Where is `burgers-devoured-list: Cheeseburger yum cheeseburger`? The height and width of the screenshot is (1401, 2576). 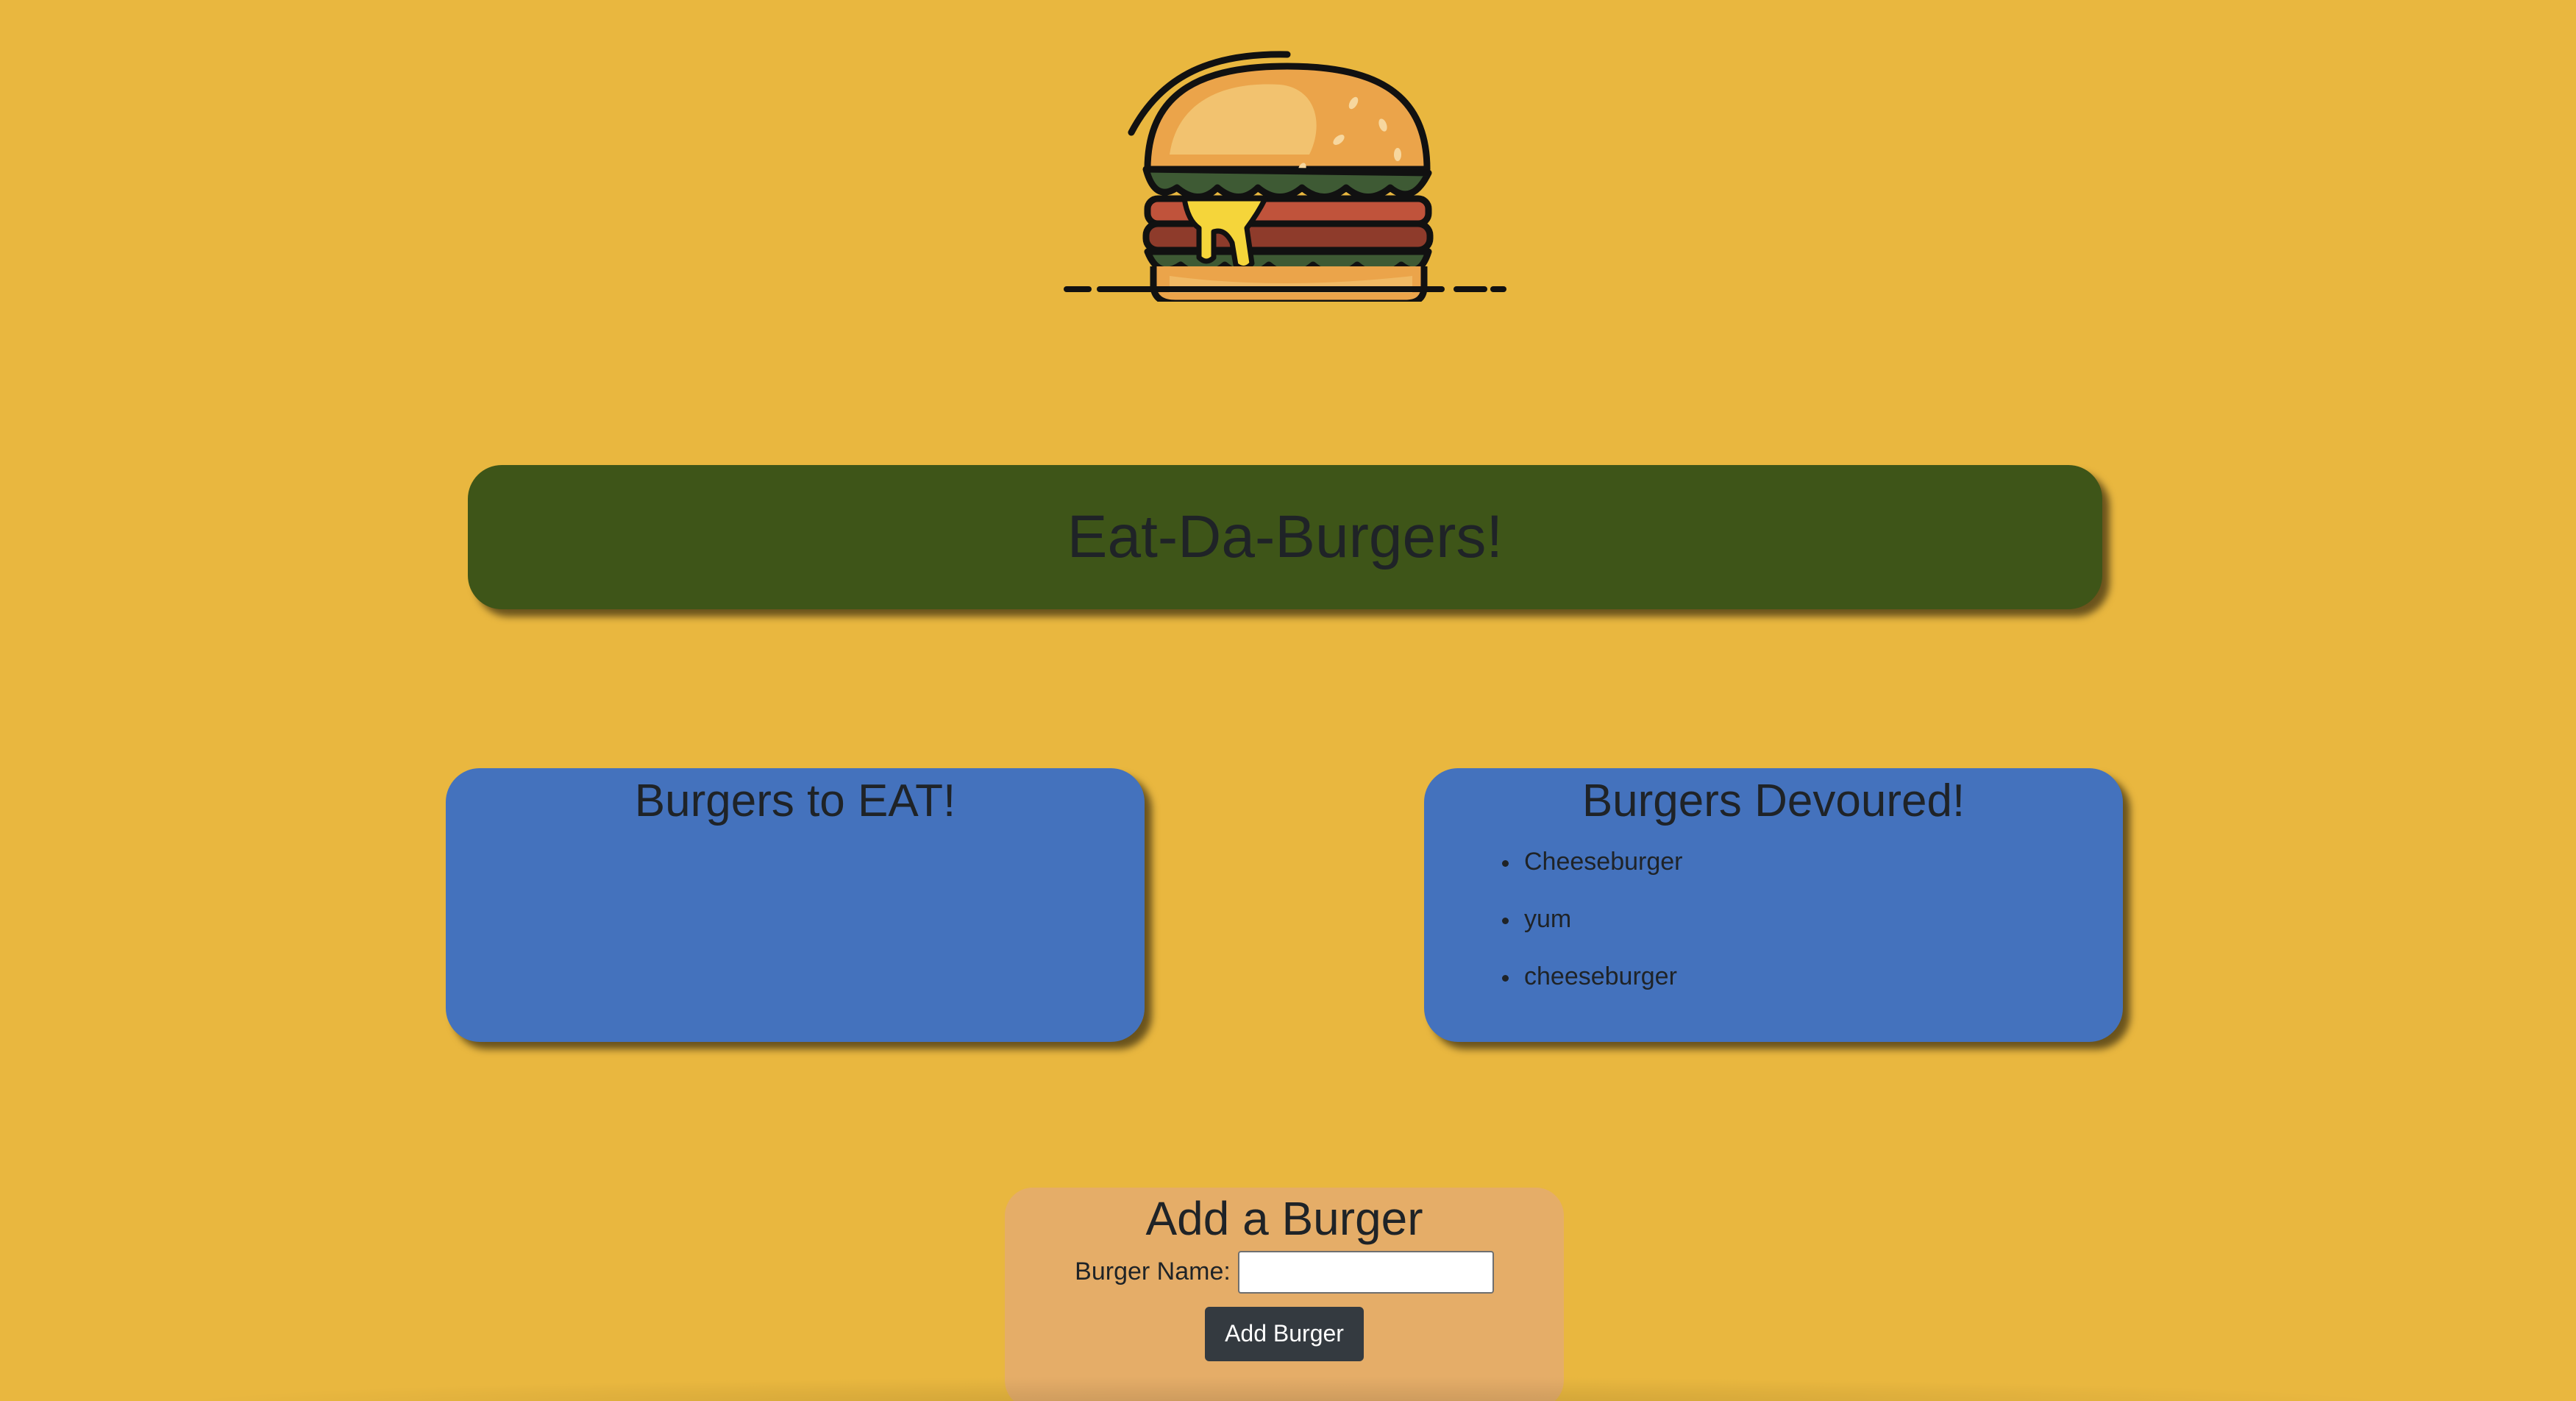
burgers-devoured-list: Cheeseburger yum cheeseburger is located at coordinates (1773, 935).